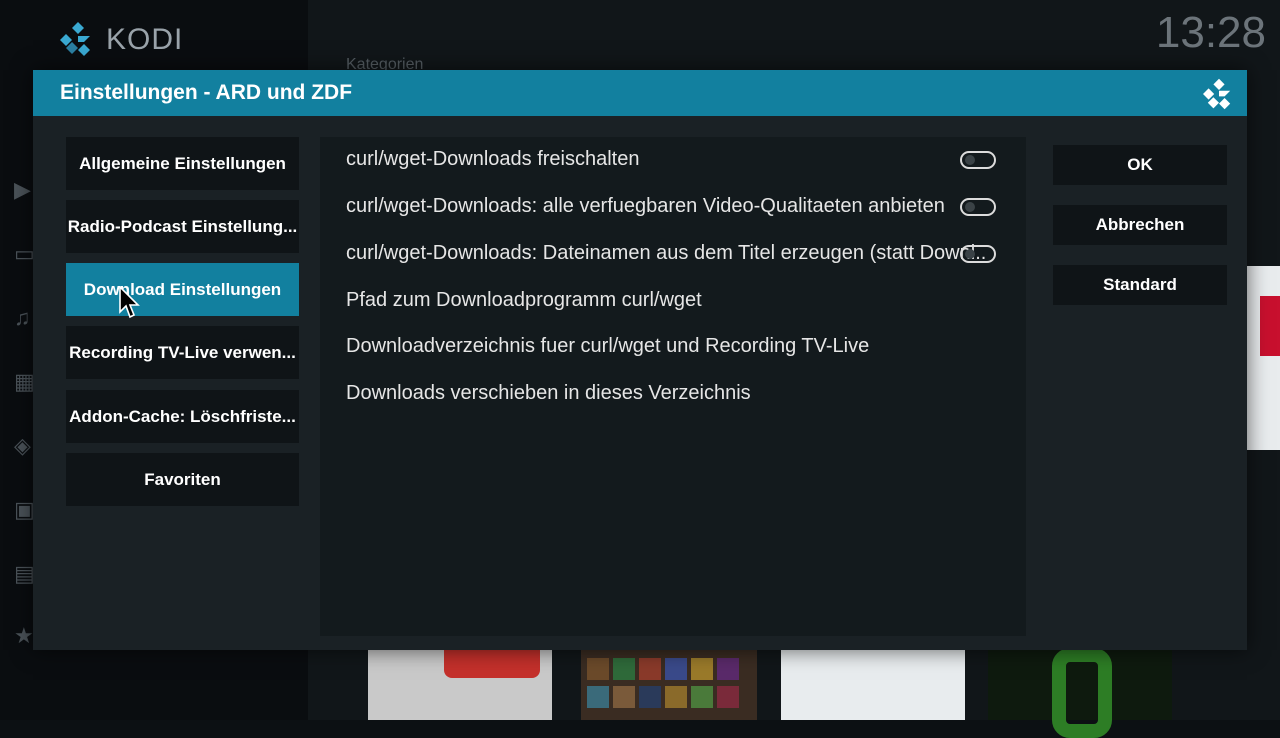  Describe the element at coordinates (145, 39) in the screenshot. I see `kodi-wordmark: KODI` at that location.